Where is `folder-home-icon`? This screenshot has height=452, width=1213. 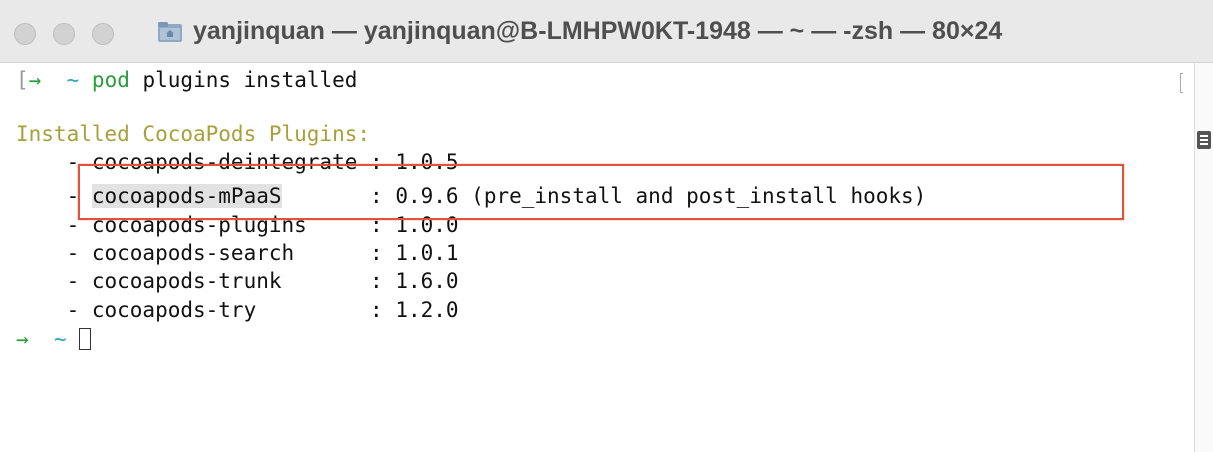 folder-home-icon is located at coordinates (170, 32).